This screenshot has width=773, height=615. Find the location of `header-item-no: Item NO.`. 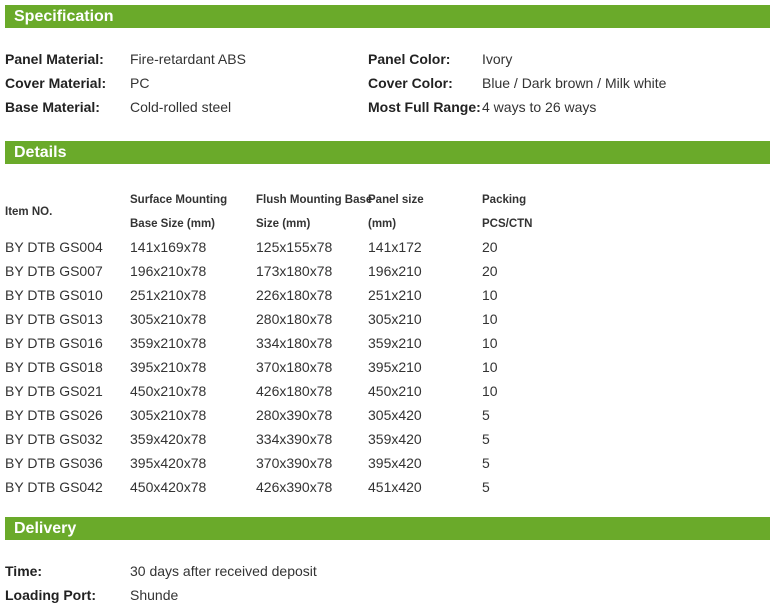

header-item-no: Item NO. is located at coordinates (29, 212).